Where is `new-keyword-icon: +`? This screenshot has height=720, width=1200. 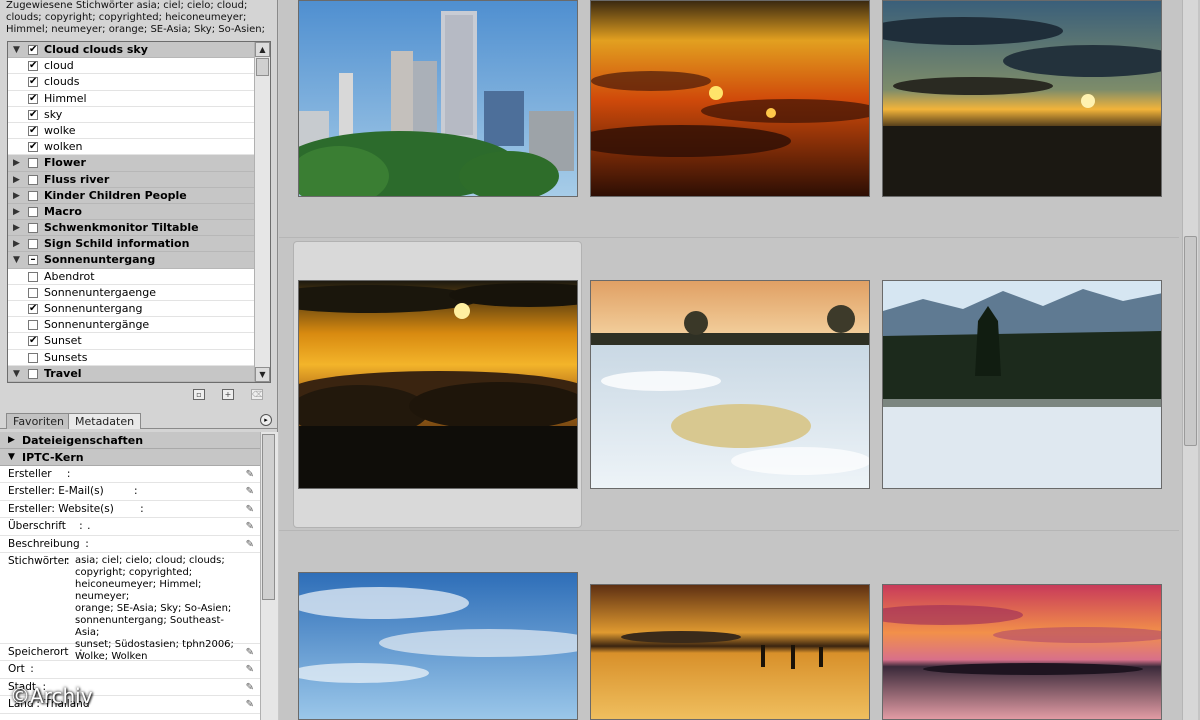
new-keyword-icon: + is located at coordinates (228, 394).